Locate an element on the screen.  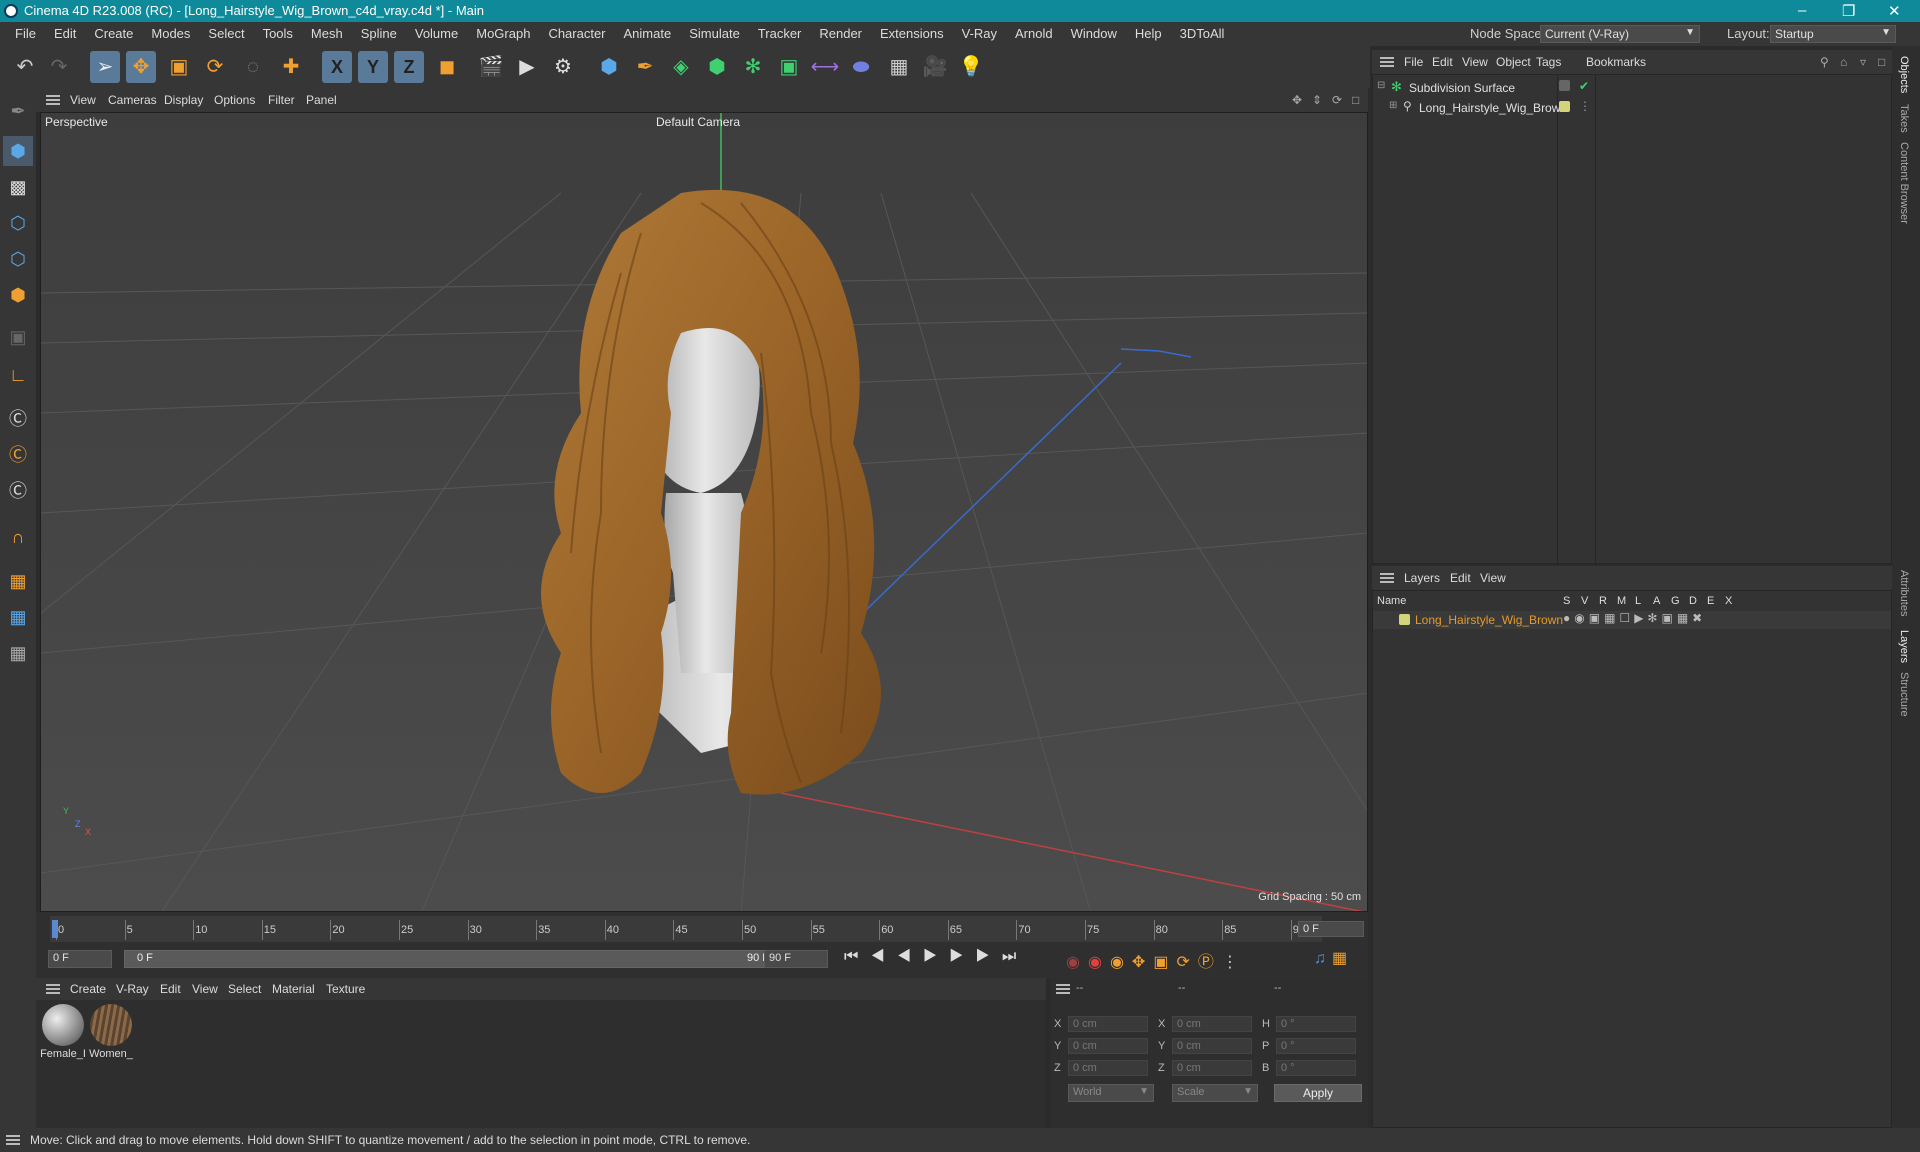
render-icon: ▣ is located at coordinates (1596, 618).